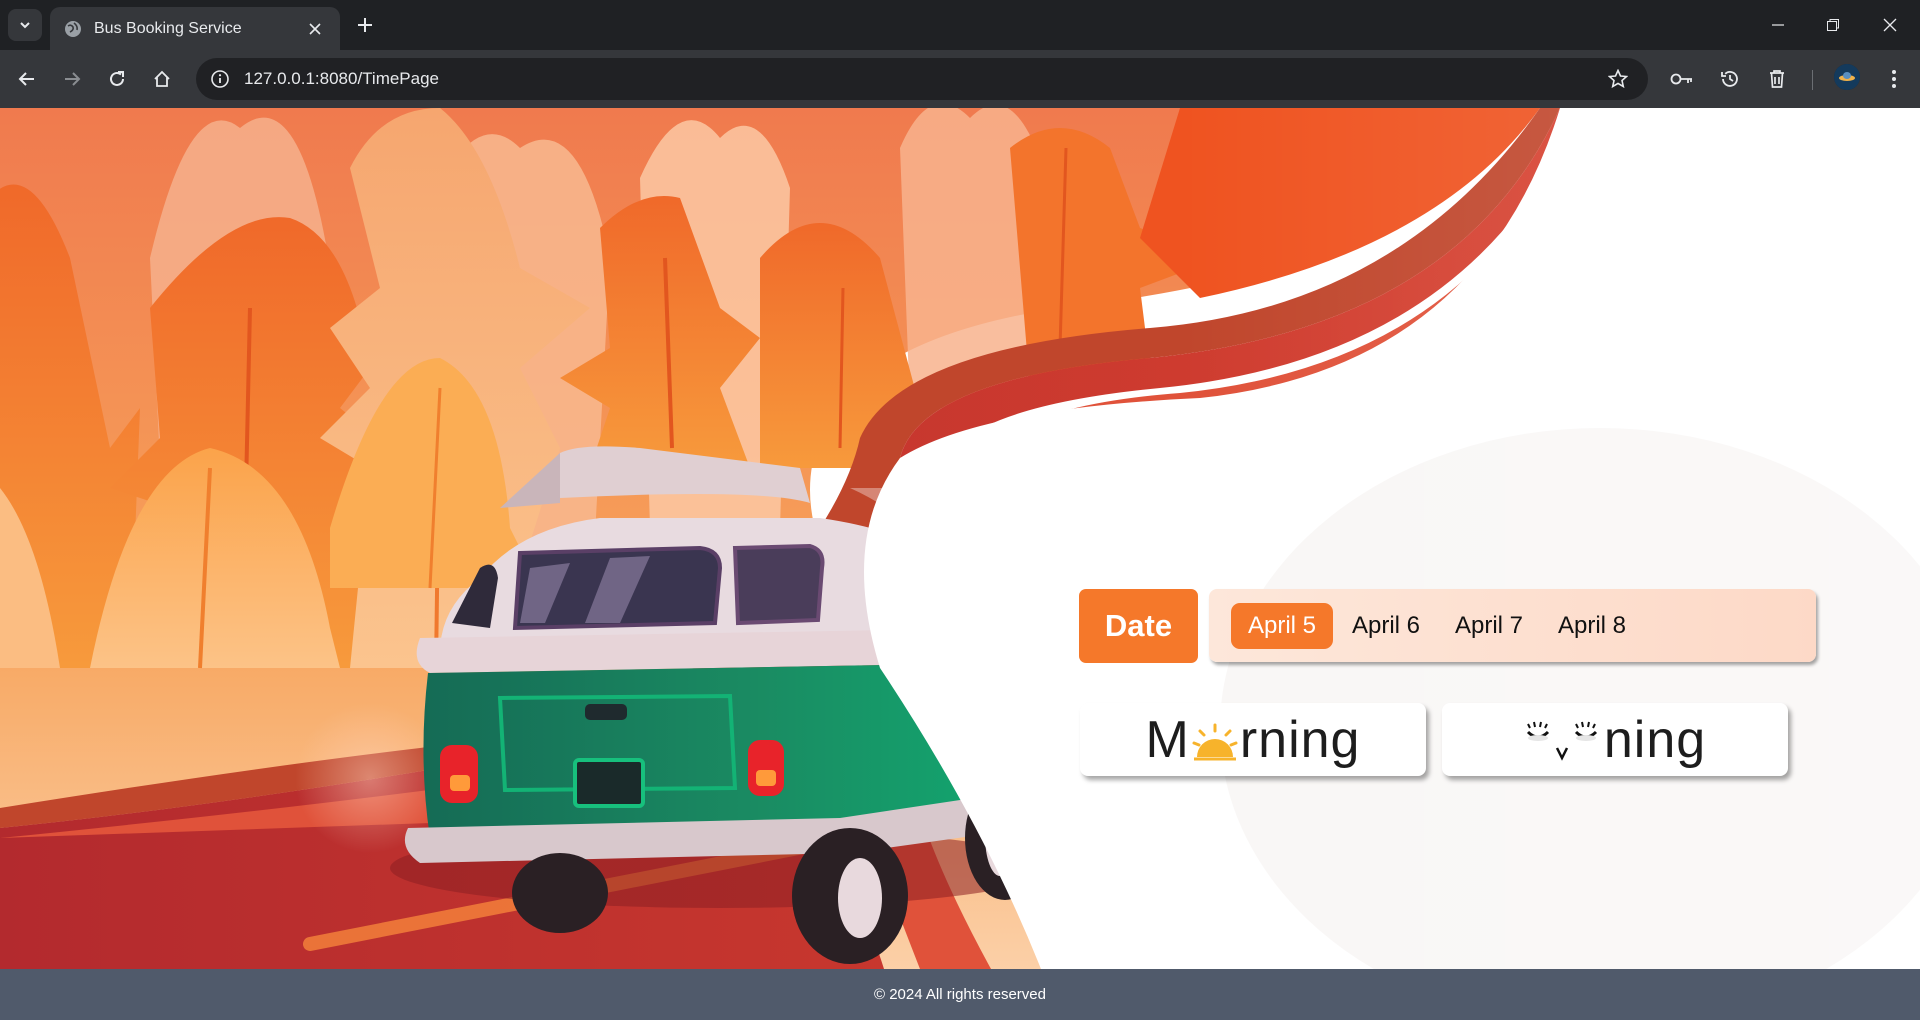 This screenshot has width=1920, height=1020. What do you see at coordinates (73, 28) in the screenshot?
I see `globe-icon` at bounding box center [73, 28].